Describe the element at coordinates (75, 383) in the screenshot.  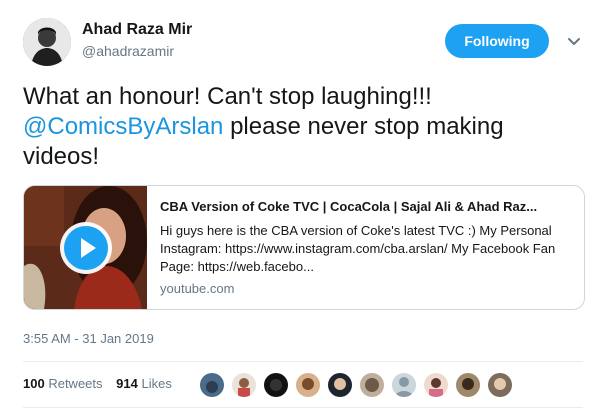
I see `retweets-label: Retweets` at that location.